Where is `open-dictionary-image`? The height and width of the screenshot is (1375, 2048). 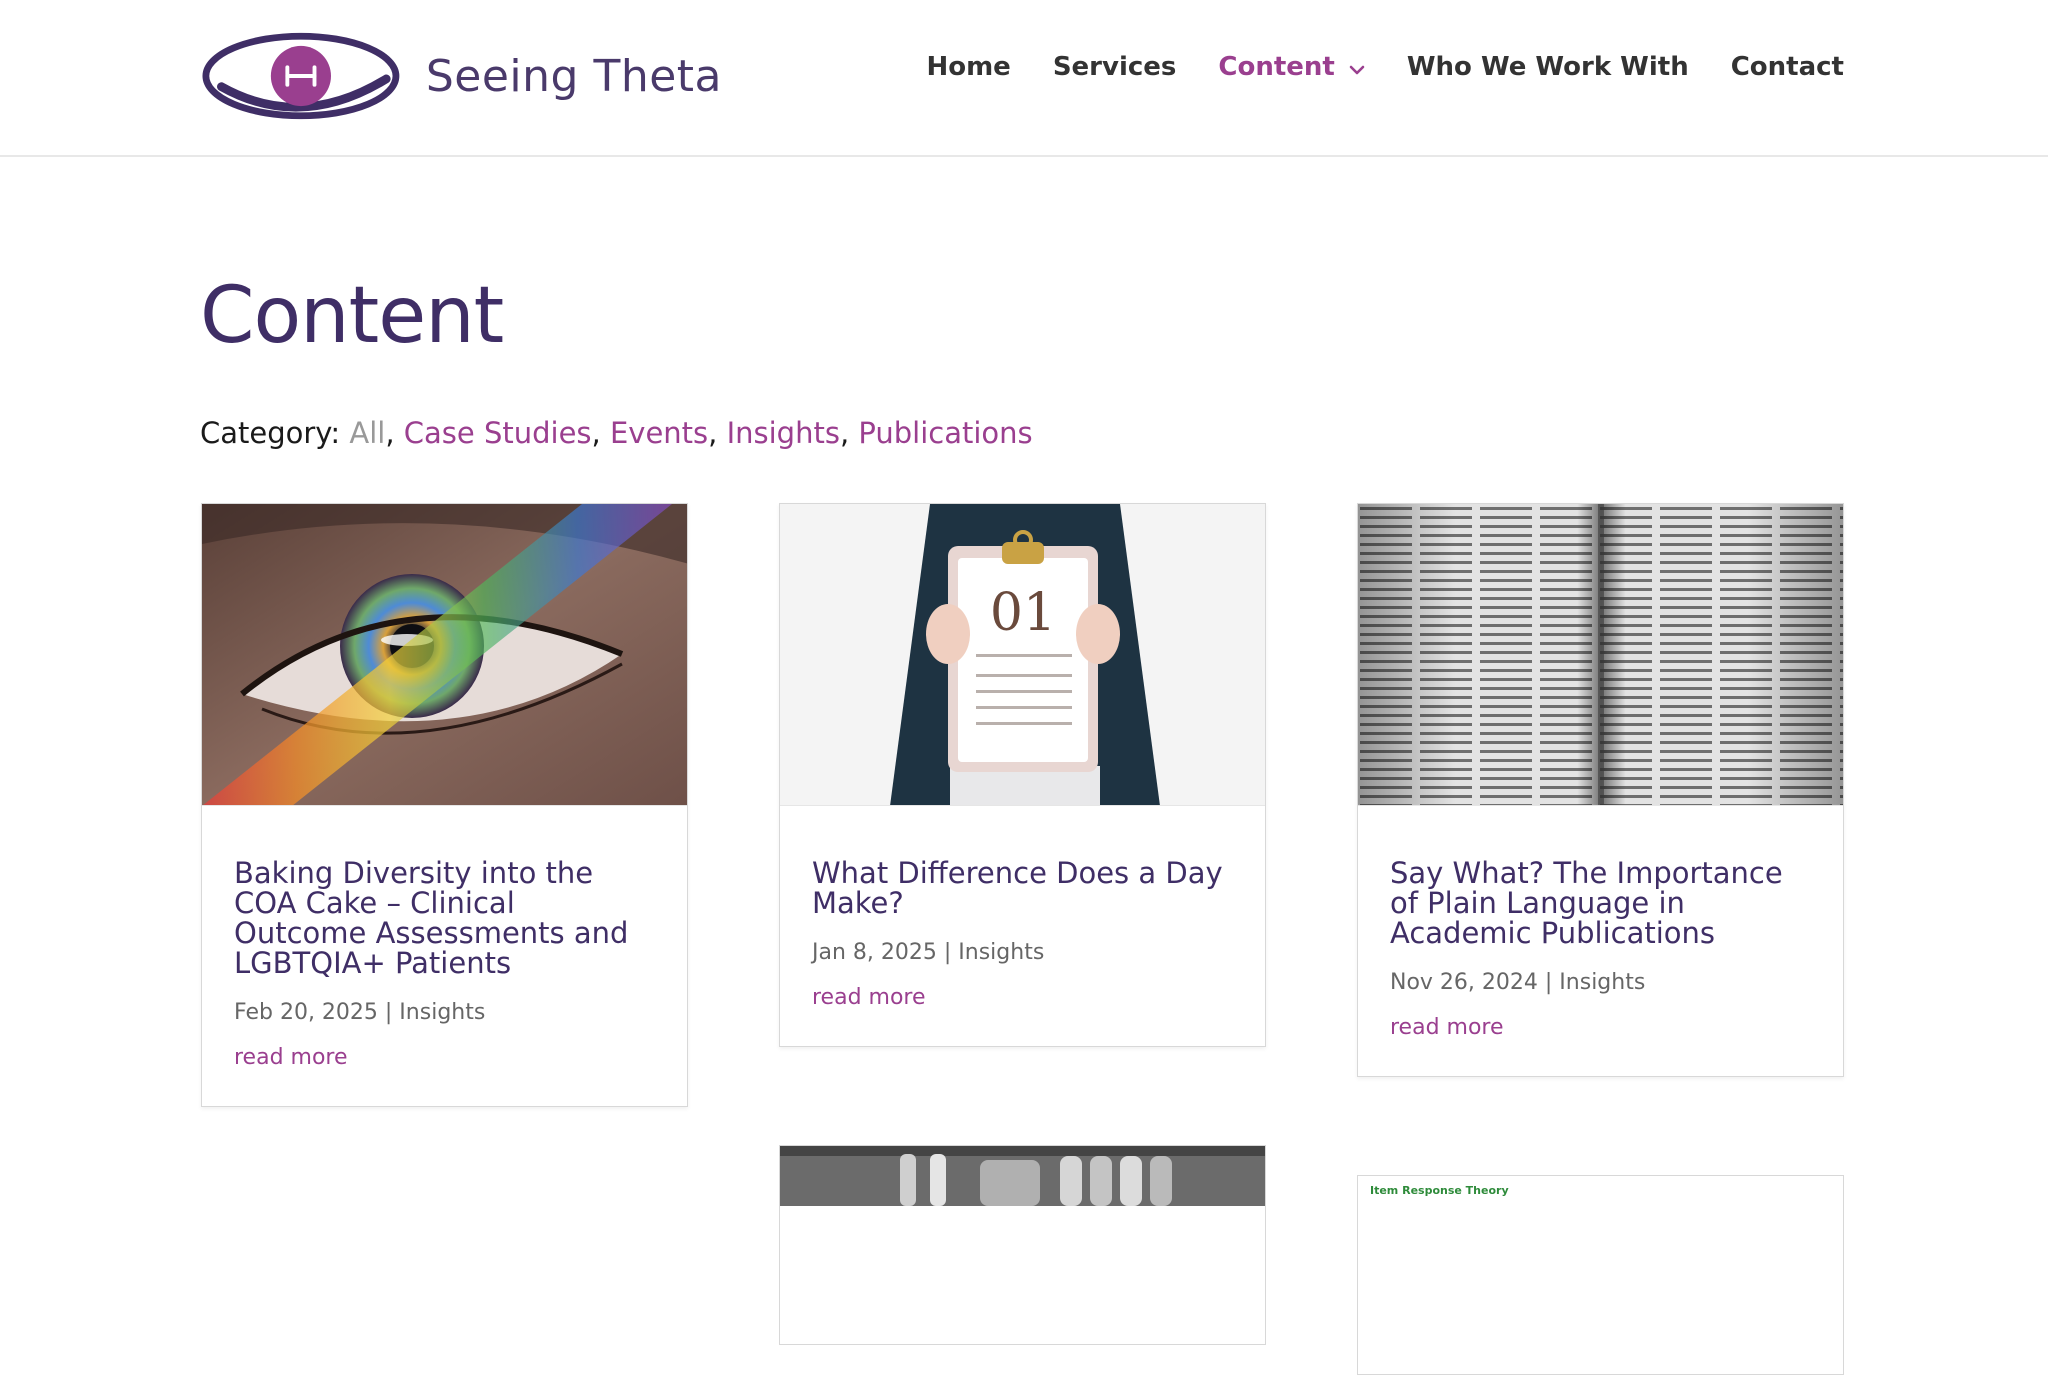
open-dictionary-image is located at coordinates (1600, 654).